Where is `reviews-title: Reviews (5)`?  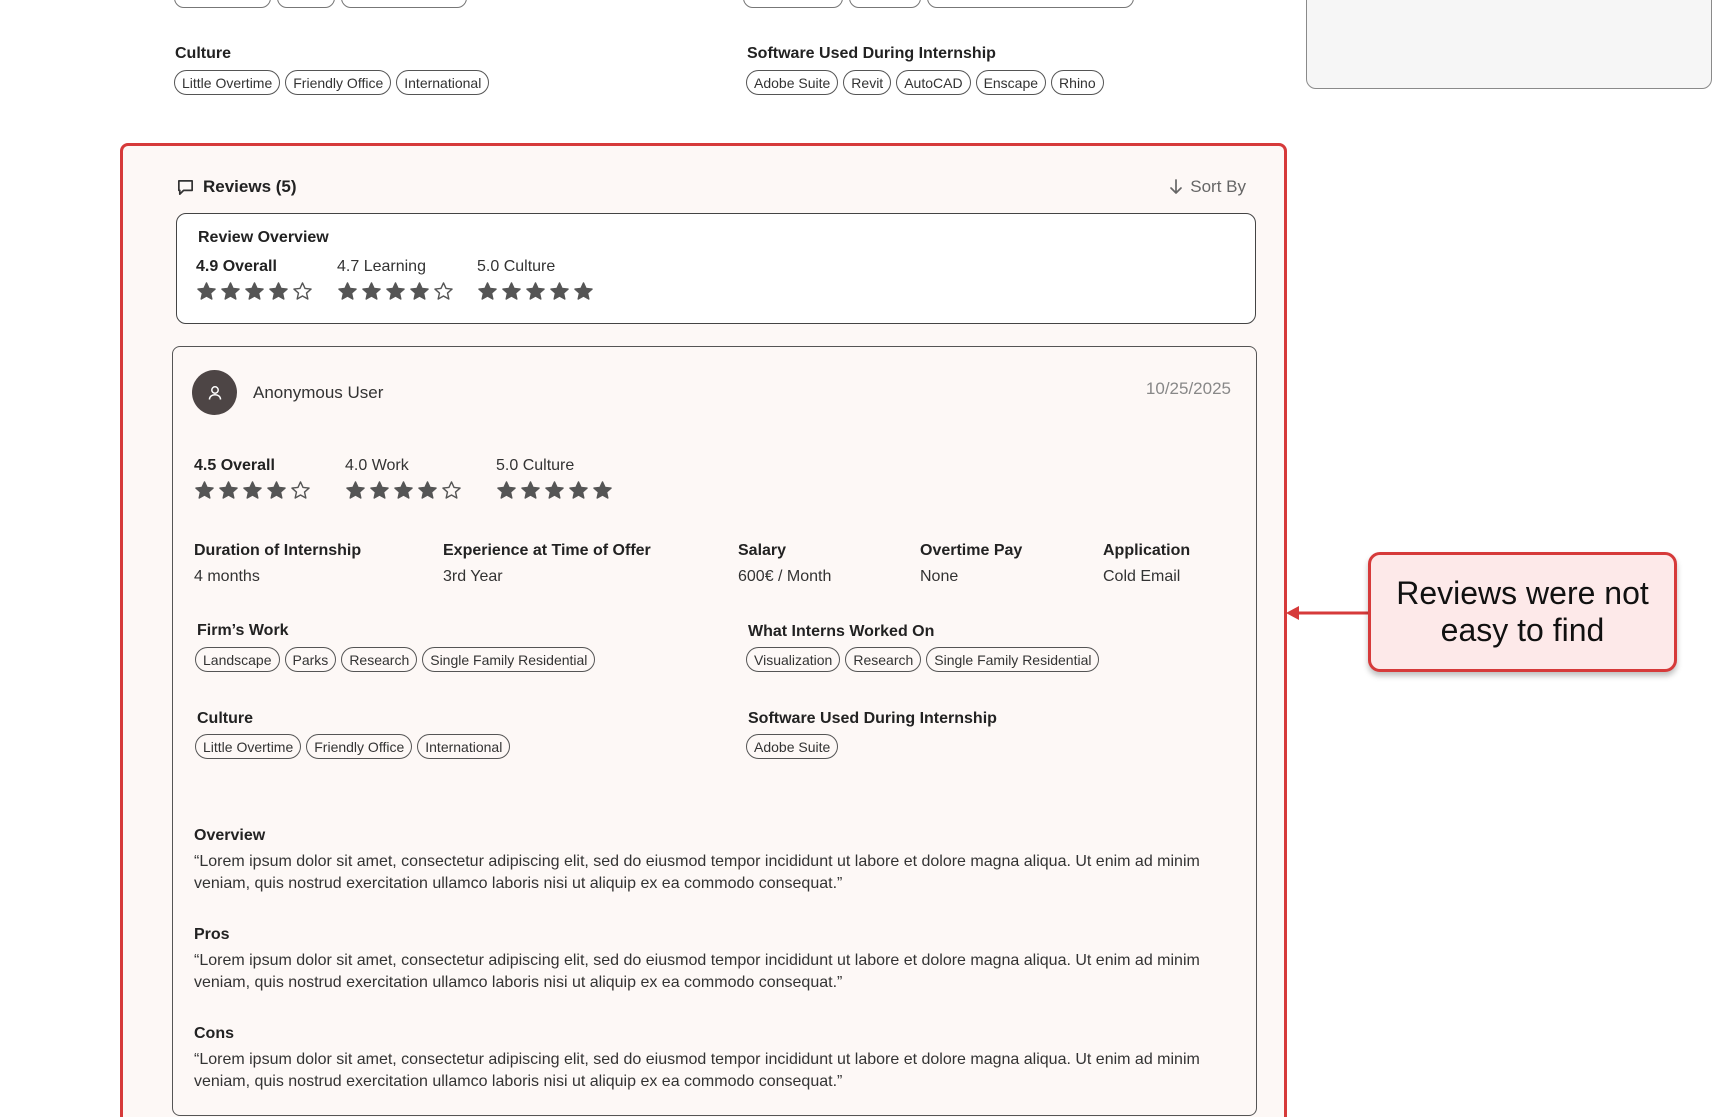 reviews-title: Reviews (5) is located at coordinates (250, 186).